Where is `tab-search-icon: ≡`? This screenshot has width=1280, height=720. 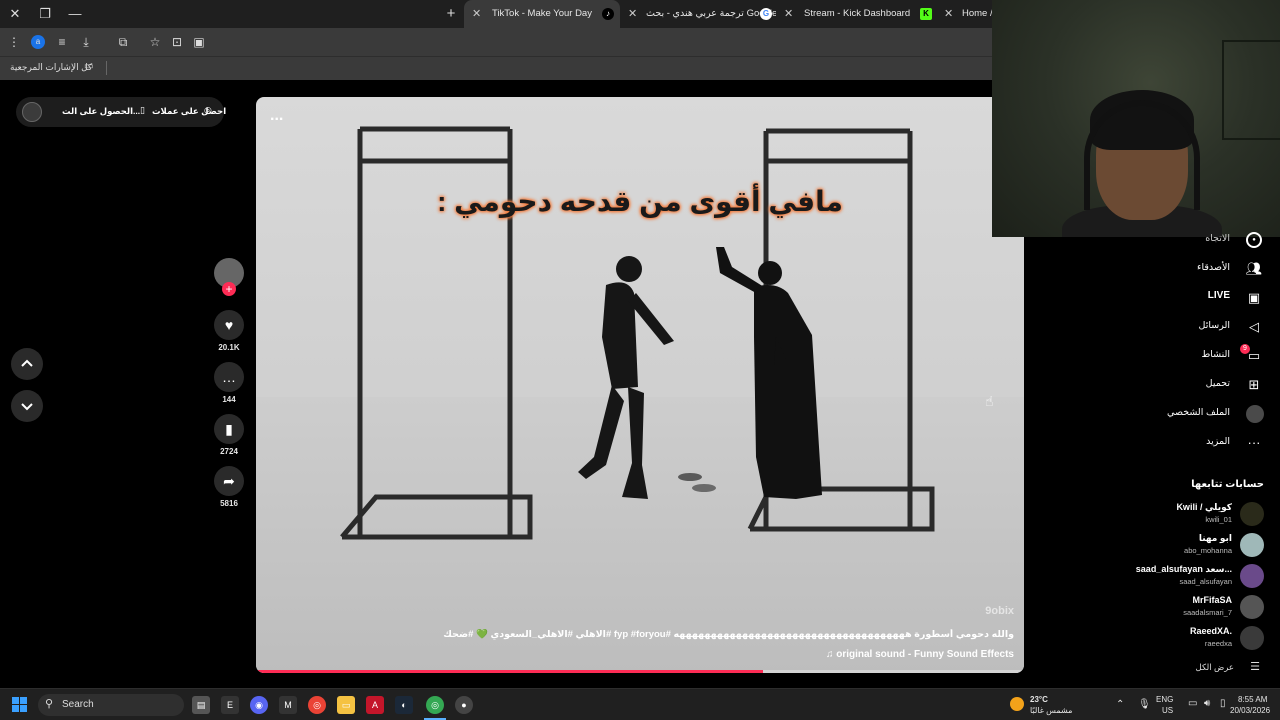
tab-search-icon: ≡ is located at coordinates (62, 42).